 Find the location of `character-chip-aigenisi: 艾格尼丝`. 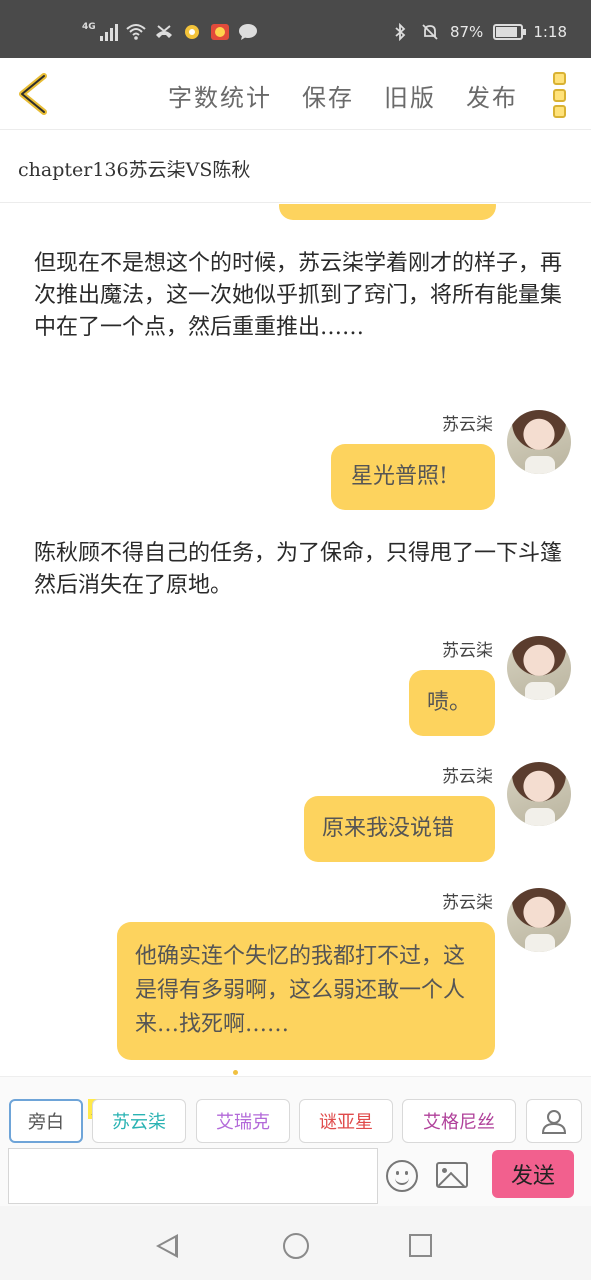

character-chip-aigenisi: 艾格尼丝 is located at coordinates (459, 1121).